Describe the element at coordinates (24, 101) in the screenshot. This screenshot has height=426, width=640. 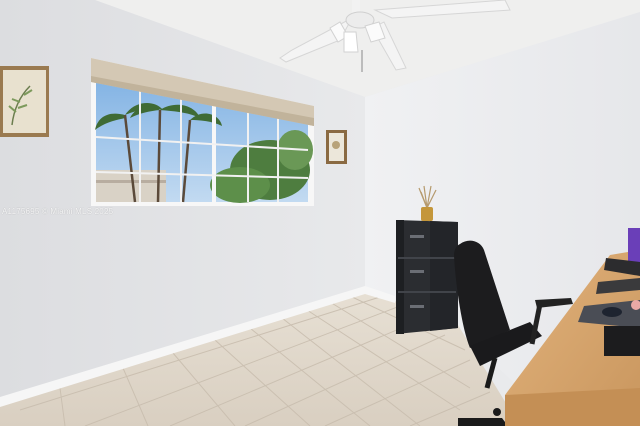
I see `framed-plant-art` at that location.